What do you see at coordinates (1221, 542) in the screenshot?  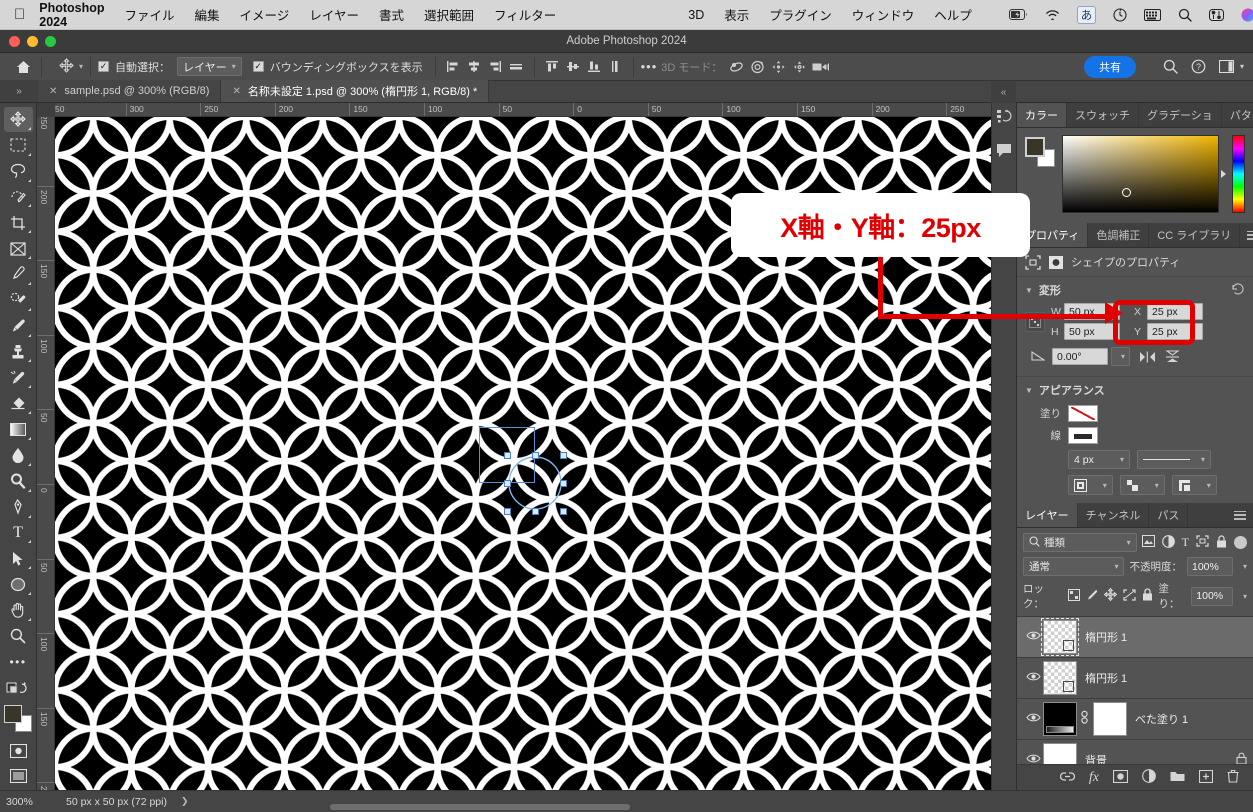 I see `filter-smart-object-icon` at bounding box center [1221, 542].